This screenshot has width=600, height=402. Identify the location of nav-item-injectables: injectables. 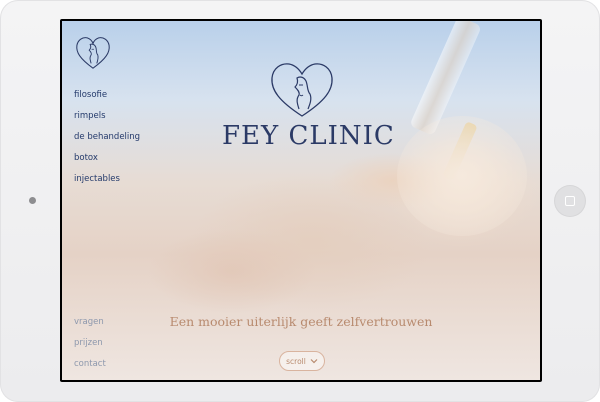
(107, 179).